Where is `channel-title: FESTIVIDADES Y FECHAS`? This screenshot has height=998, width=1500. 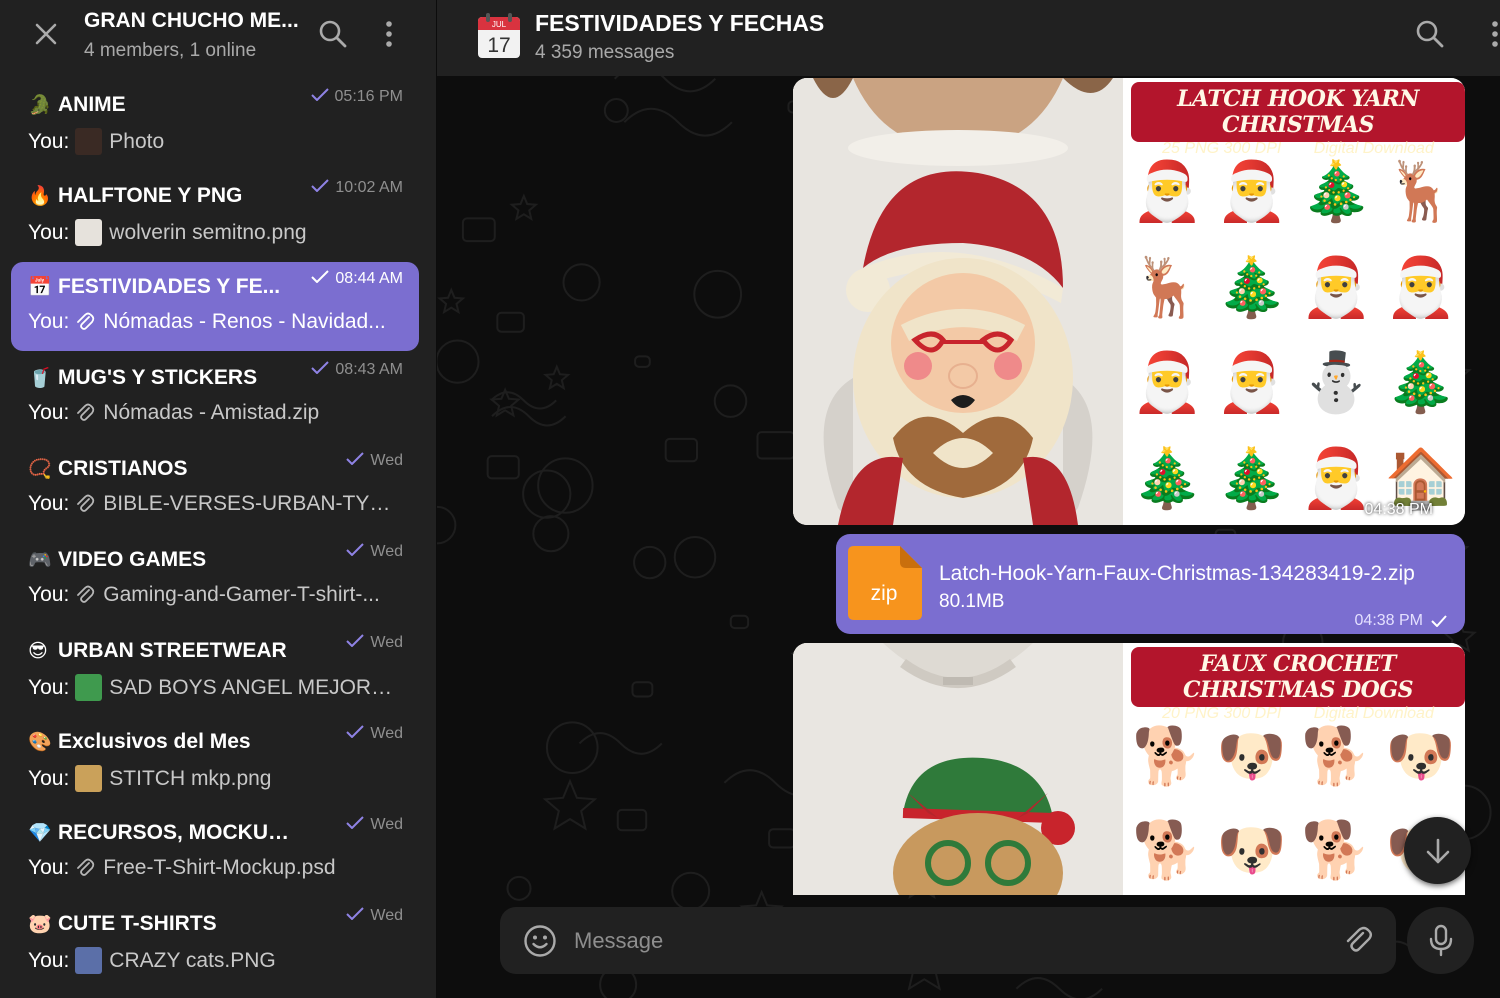 channel-title: FESTIVIDADES Y FECHAS is located at coordinates (680, 23).